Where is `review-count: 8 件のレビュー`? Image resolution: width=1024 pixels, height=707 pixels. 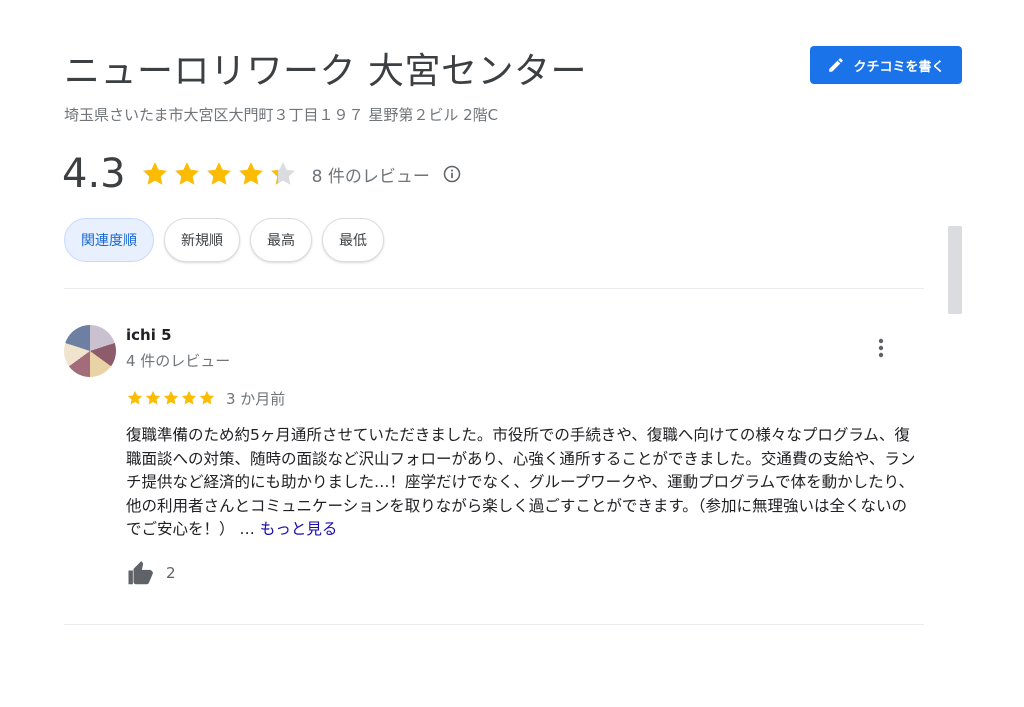 review-count: 8 件のレビュー is located at coordinates (370, 176).